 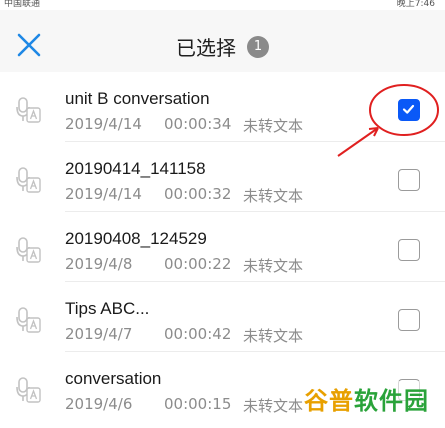 I want to click on recording-name: 20190408_124529, so click(x=136, y=238).